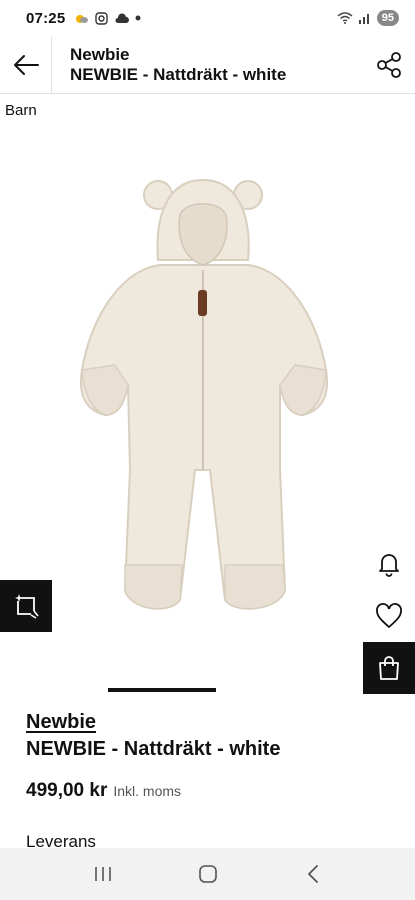 This screenshot has height=900, width=415. I want to click on vat-note: Inkl. moms, so click(147, 791).